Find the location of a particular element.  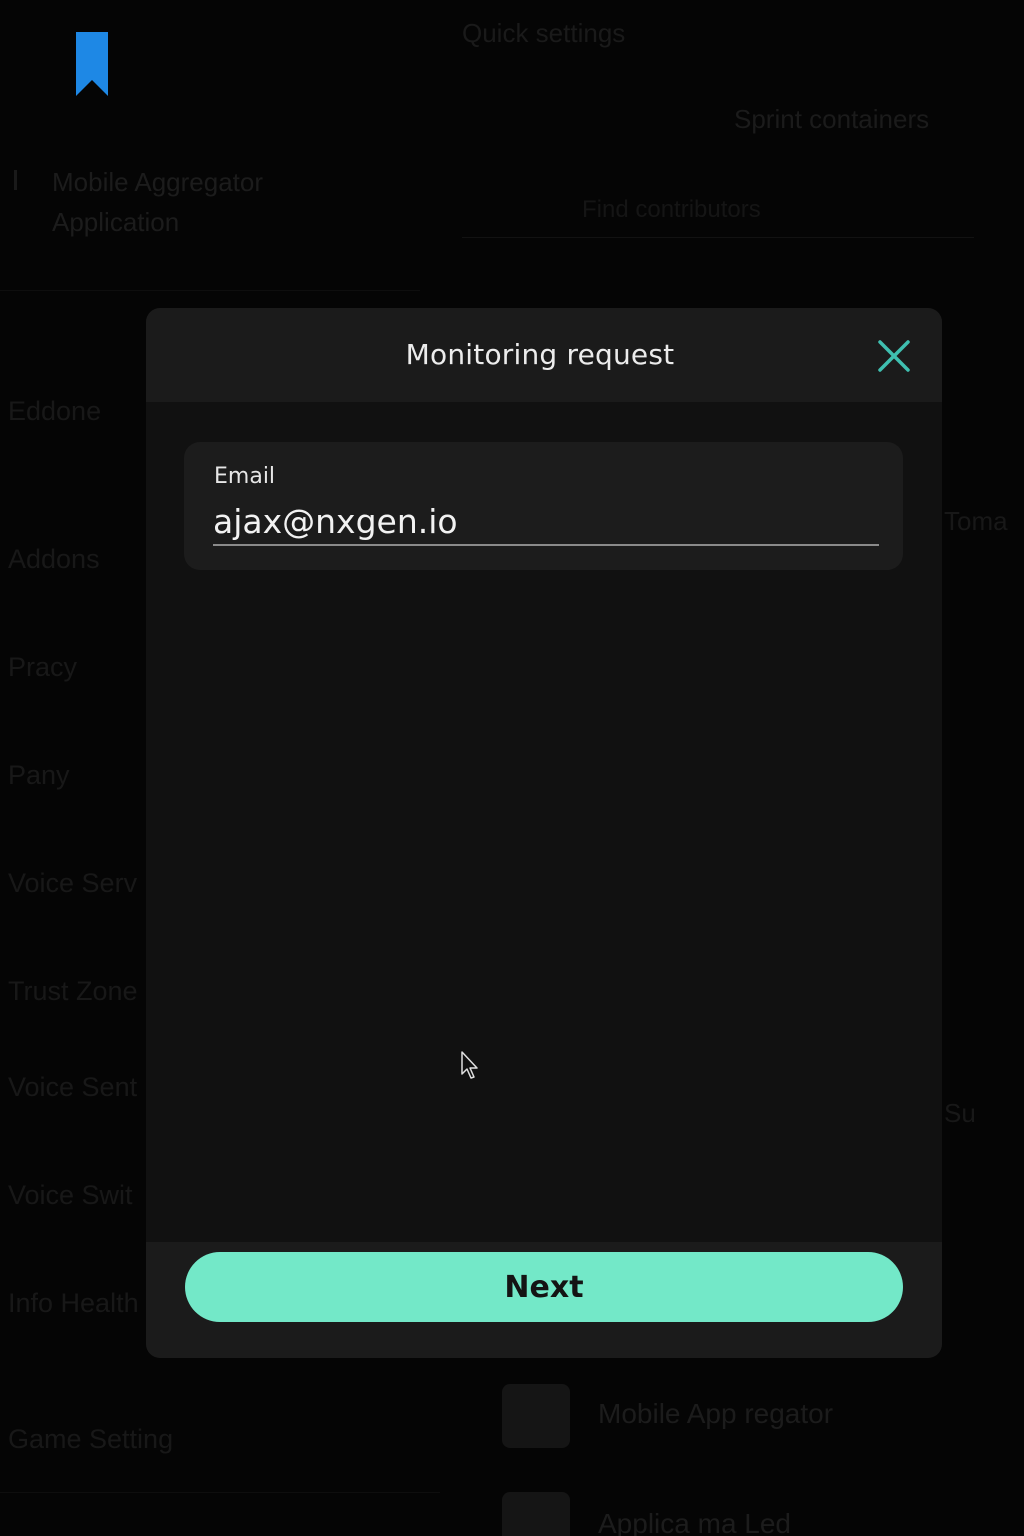

app-glyph-icon is located at coordinates (20, 180).